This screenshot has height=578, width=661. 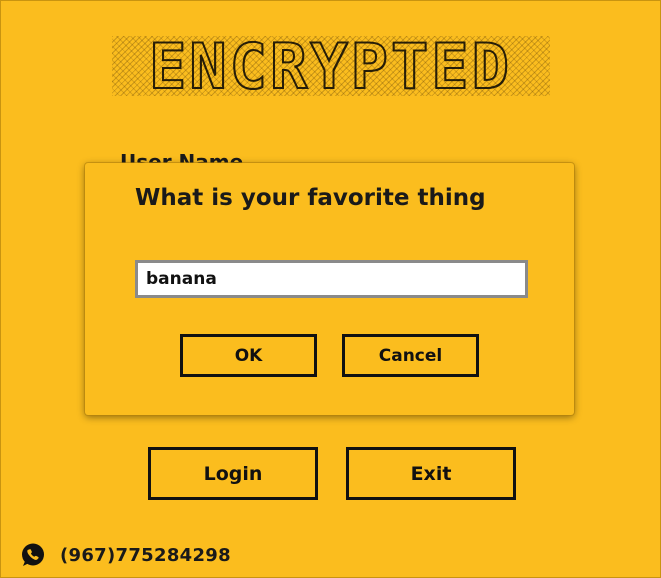 I want to click on login-button: Login, so click(x=233, y=473).